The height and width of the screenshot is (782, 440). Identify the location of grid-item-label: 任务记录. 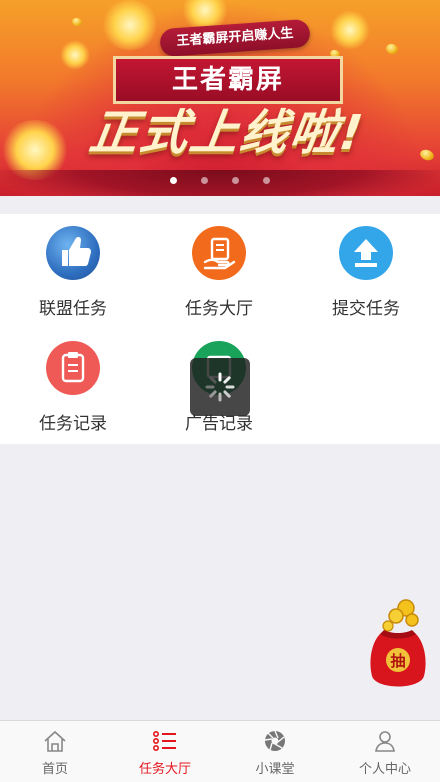
(73, 424).